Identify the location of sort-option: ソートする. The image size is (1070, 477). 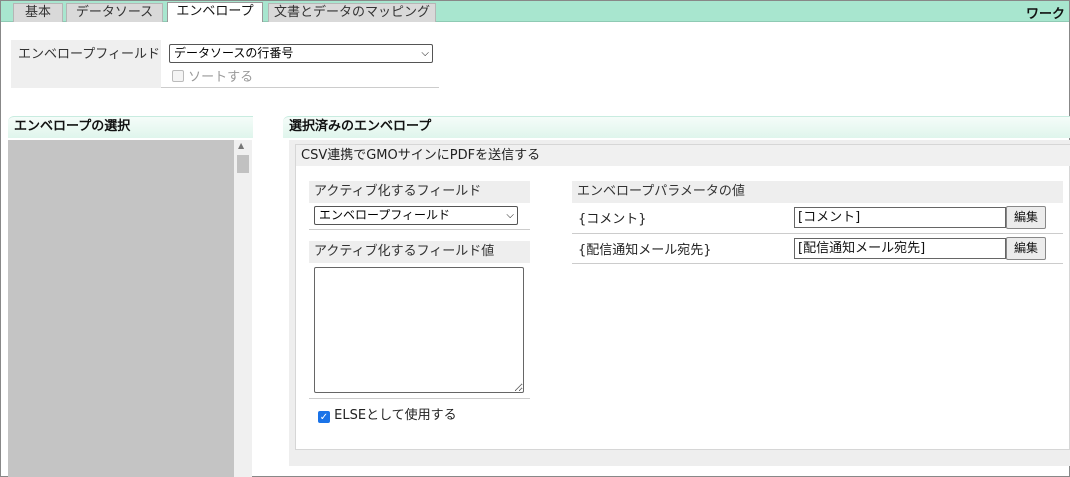
(212, 75).